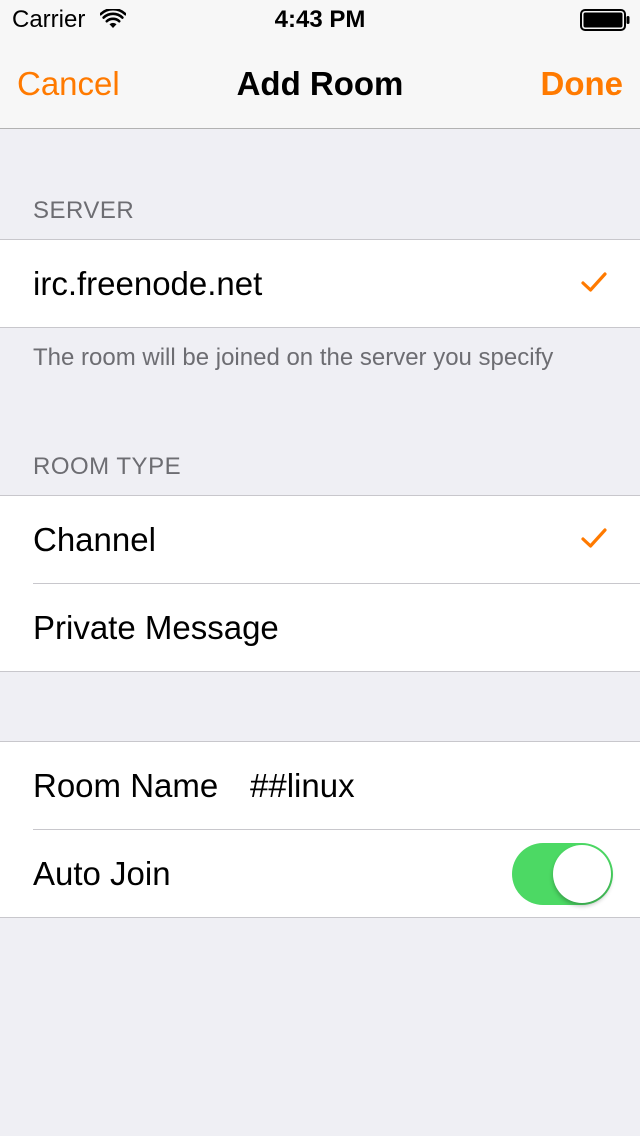 This screenshot has width=640, height=1136. I want to click on room-name-label: Room Name, so click(126, 785).